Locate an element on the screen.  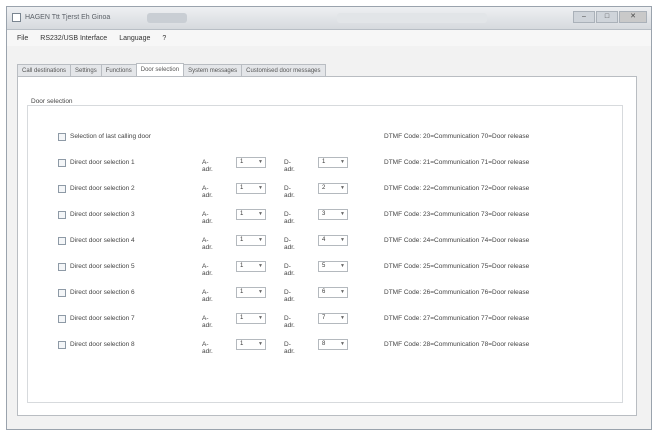
a-adr-label-2: A-adr. is located at coordinates (207, 192).